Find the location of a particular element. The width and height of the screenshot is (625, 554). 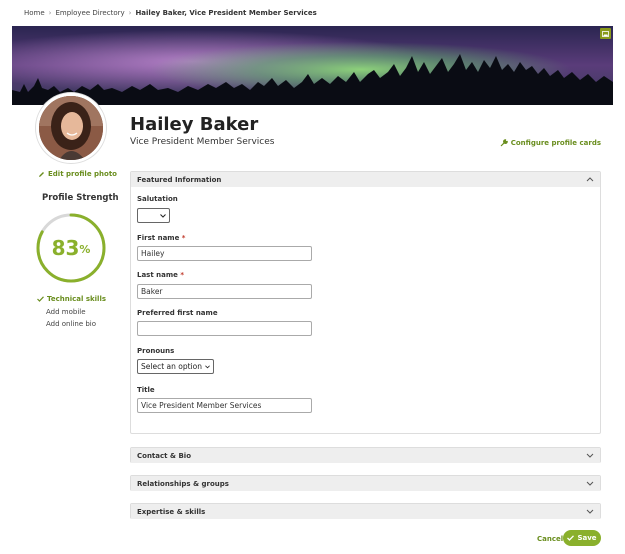

featured-information-header: Featured Information is located at coordinates (365, 179).